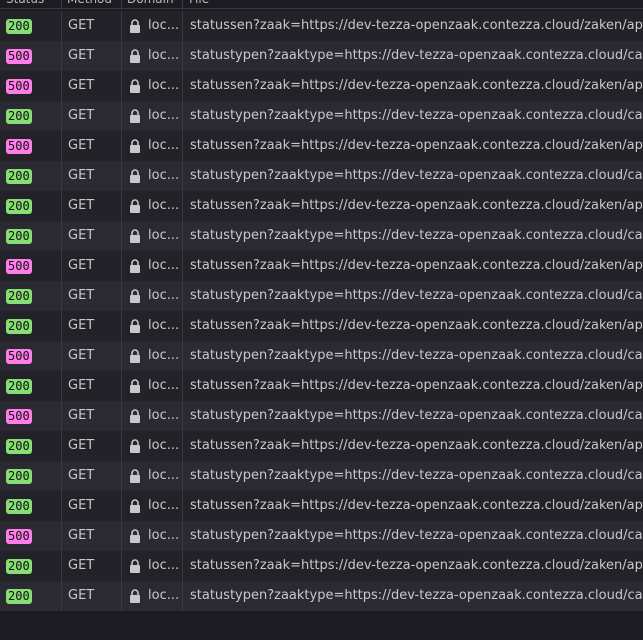  What do you see at coordinates (93, 4) in the screenshot?
I see `column-header-method: Method` at bounding box center [93, 4].